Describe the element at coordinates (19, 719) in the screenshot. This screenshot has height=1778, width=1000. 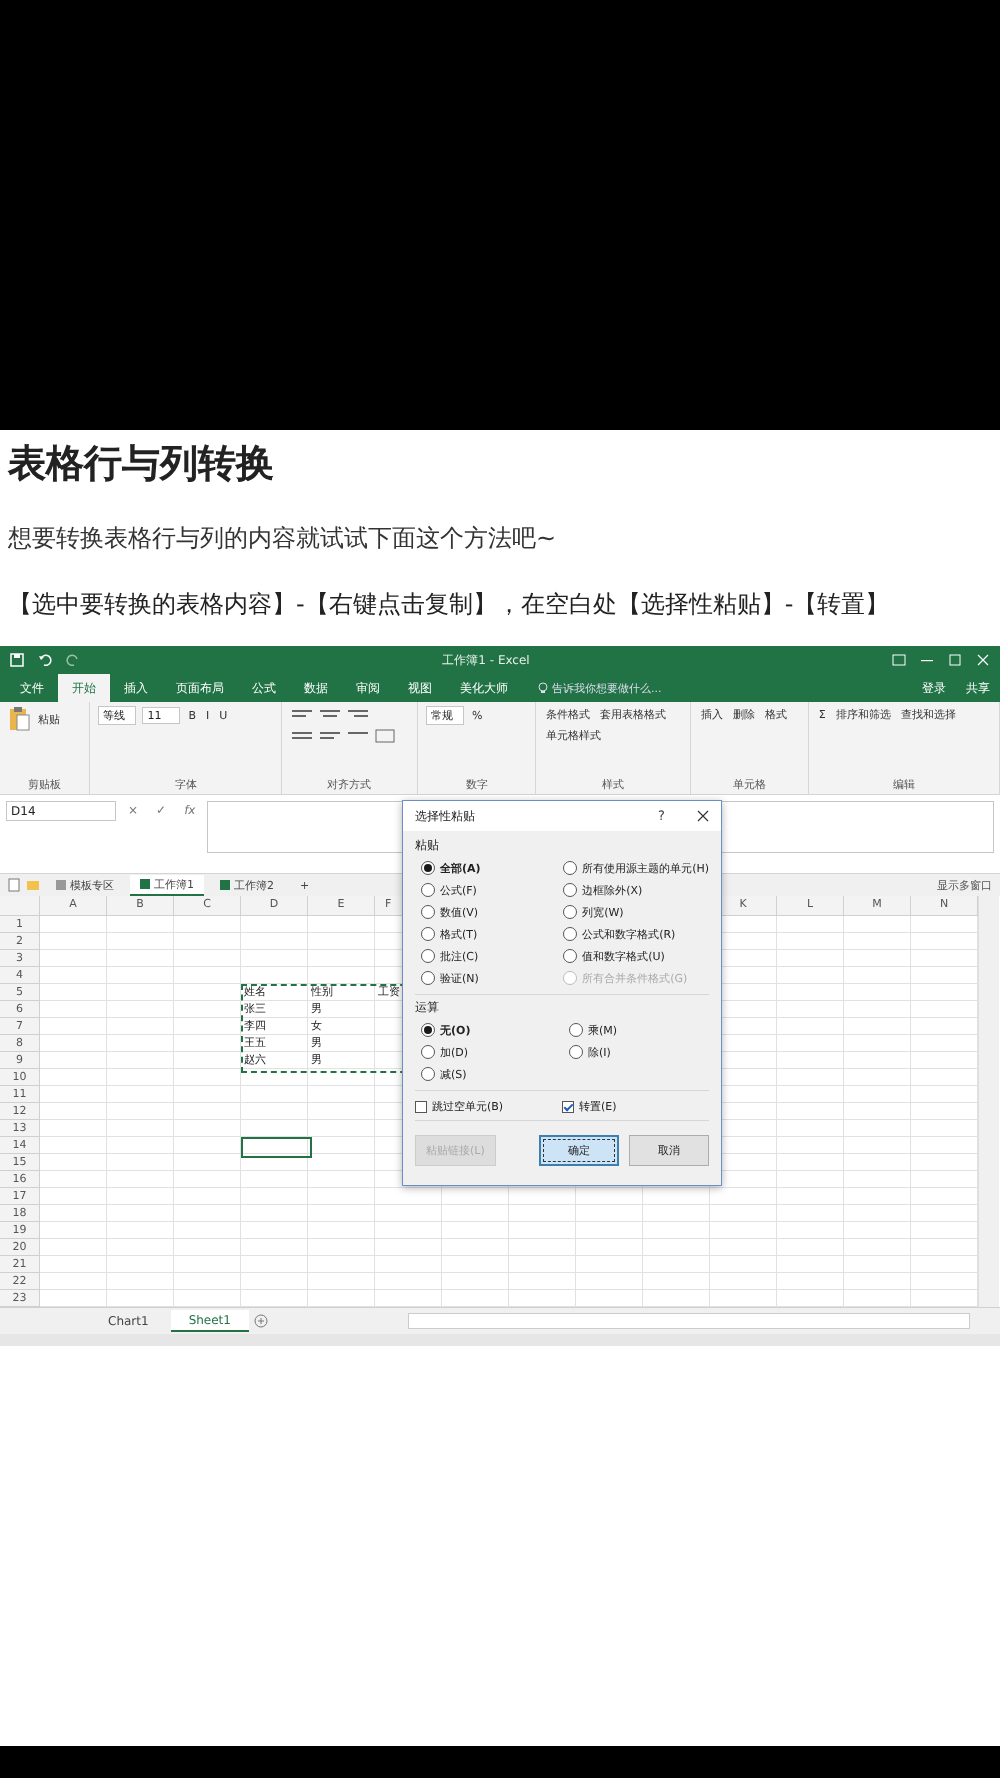
I see `clipboard-icon` at that location.